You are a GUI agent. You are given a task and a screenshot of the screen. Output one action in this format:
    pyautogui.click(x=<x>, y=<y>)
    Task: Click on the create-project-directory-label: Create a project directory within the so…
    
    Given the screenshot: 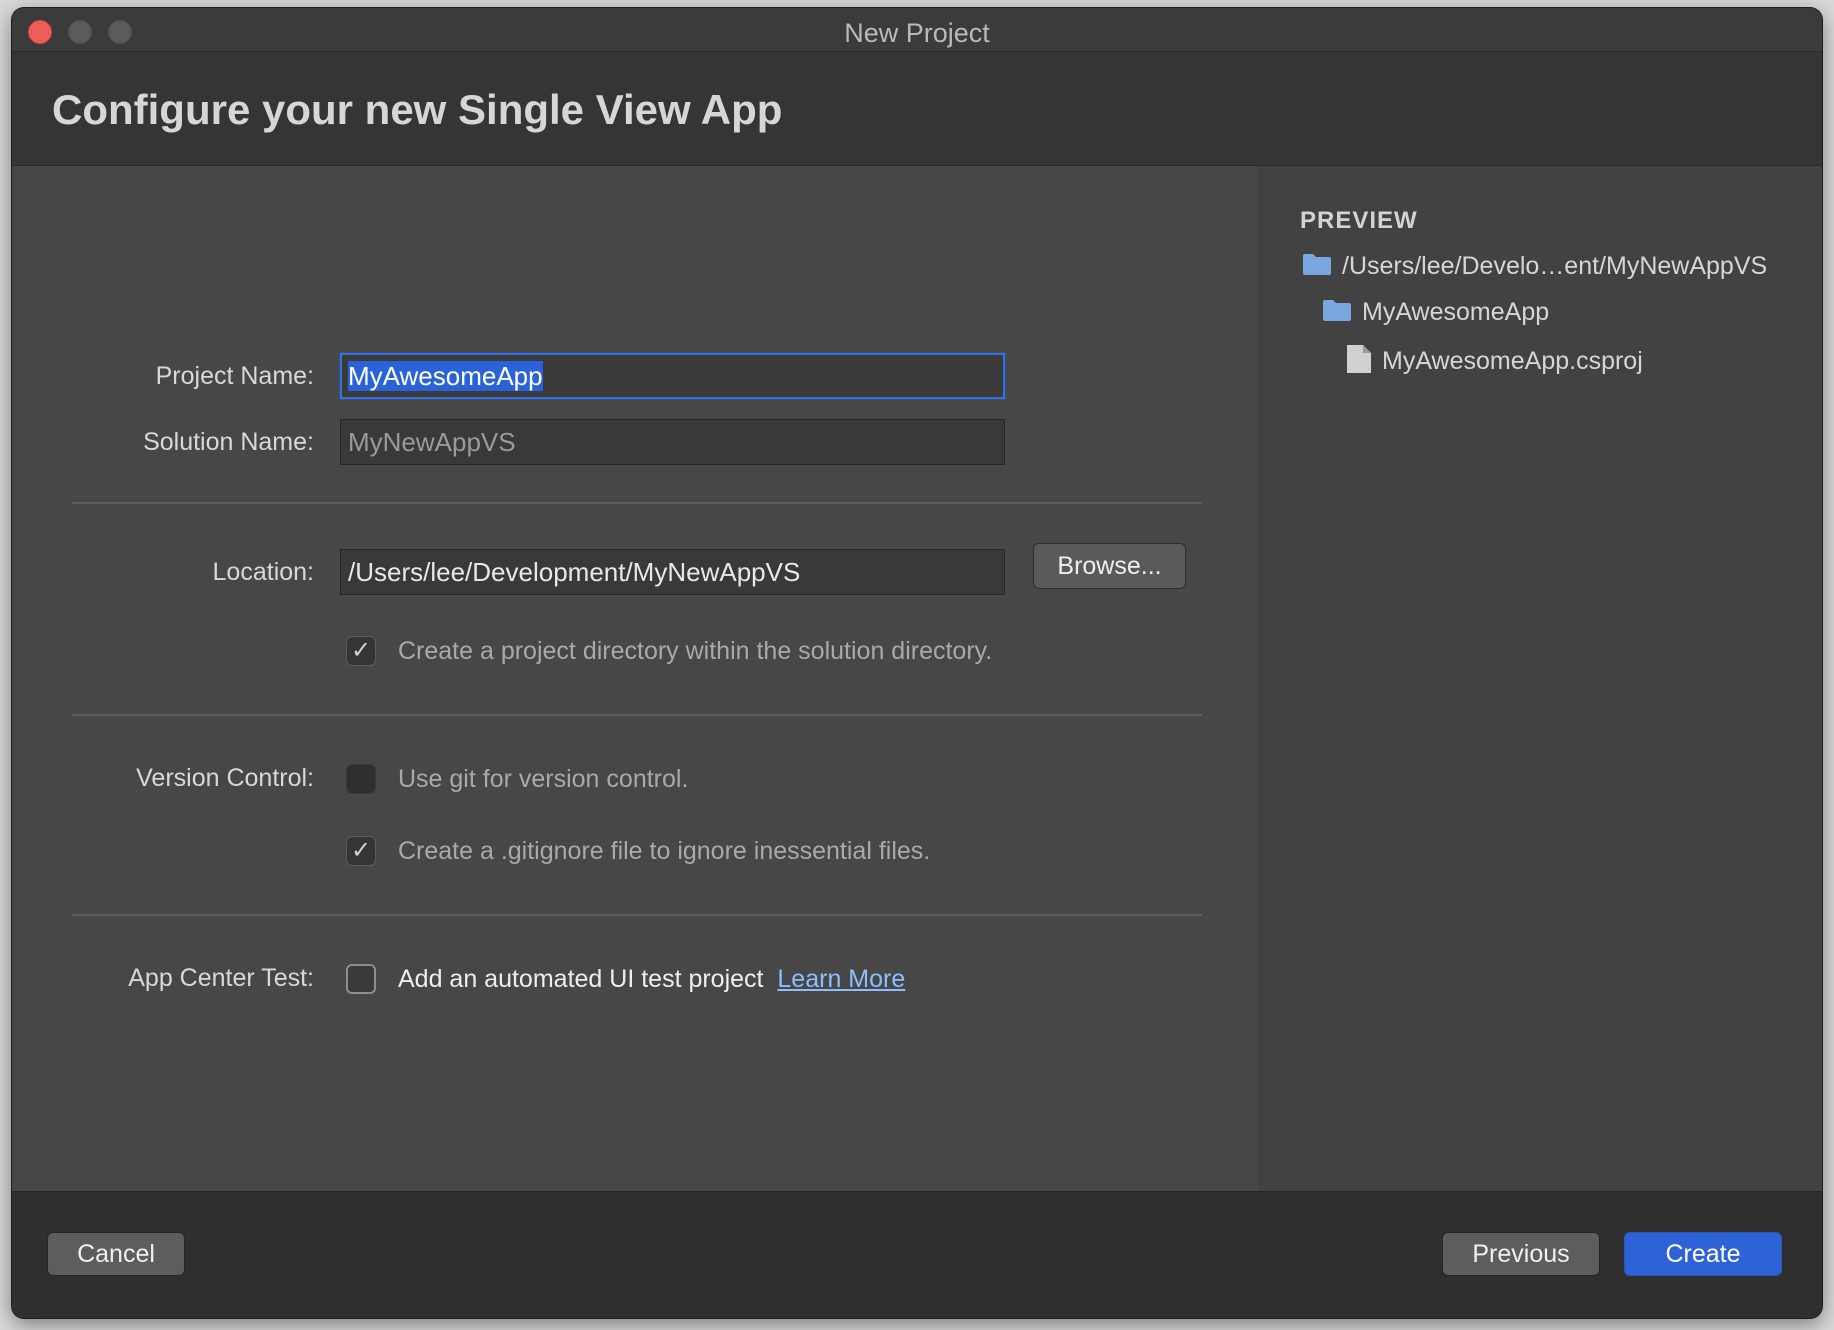 What is the action you would take?
    pyautogui.click(x=695, y=651)
    